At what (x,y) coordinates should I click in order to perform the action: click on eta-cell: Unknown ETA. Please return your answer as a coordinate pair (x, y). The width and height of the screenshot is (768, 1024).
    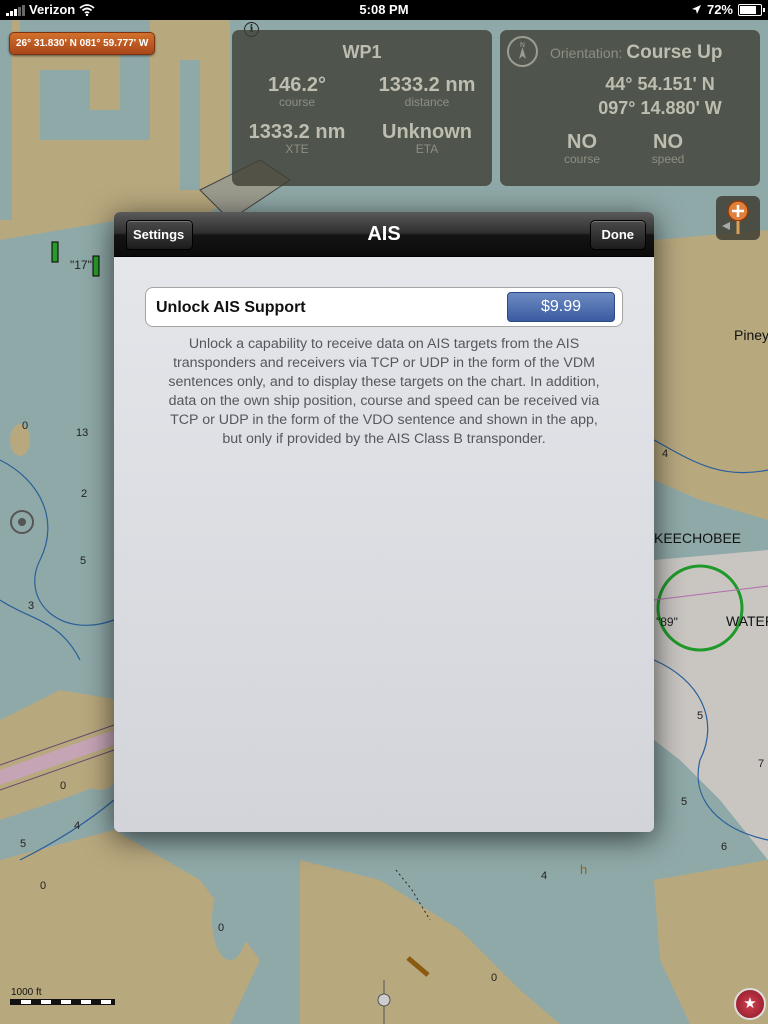
    Looking at the image, I should click on (427, 138).